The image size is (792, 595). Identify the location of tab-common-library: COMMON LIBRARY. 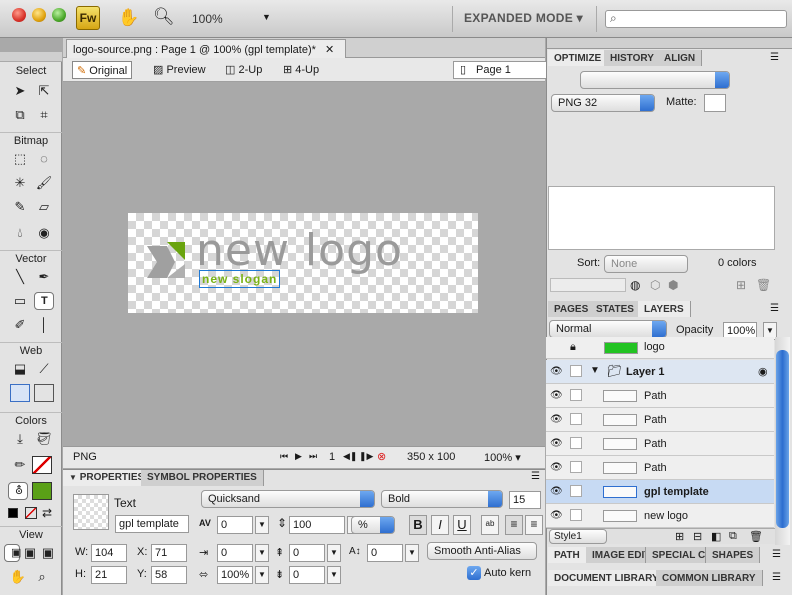
(709, 578).